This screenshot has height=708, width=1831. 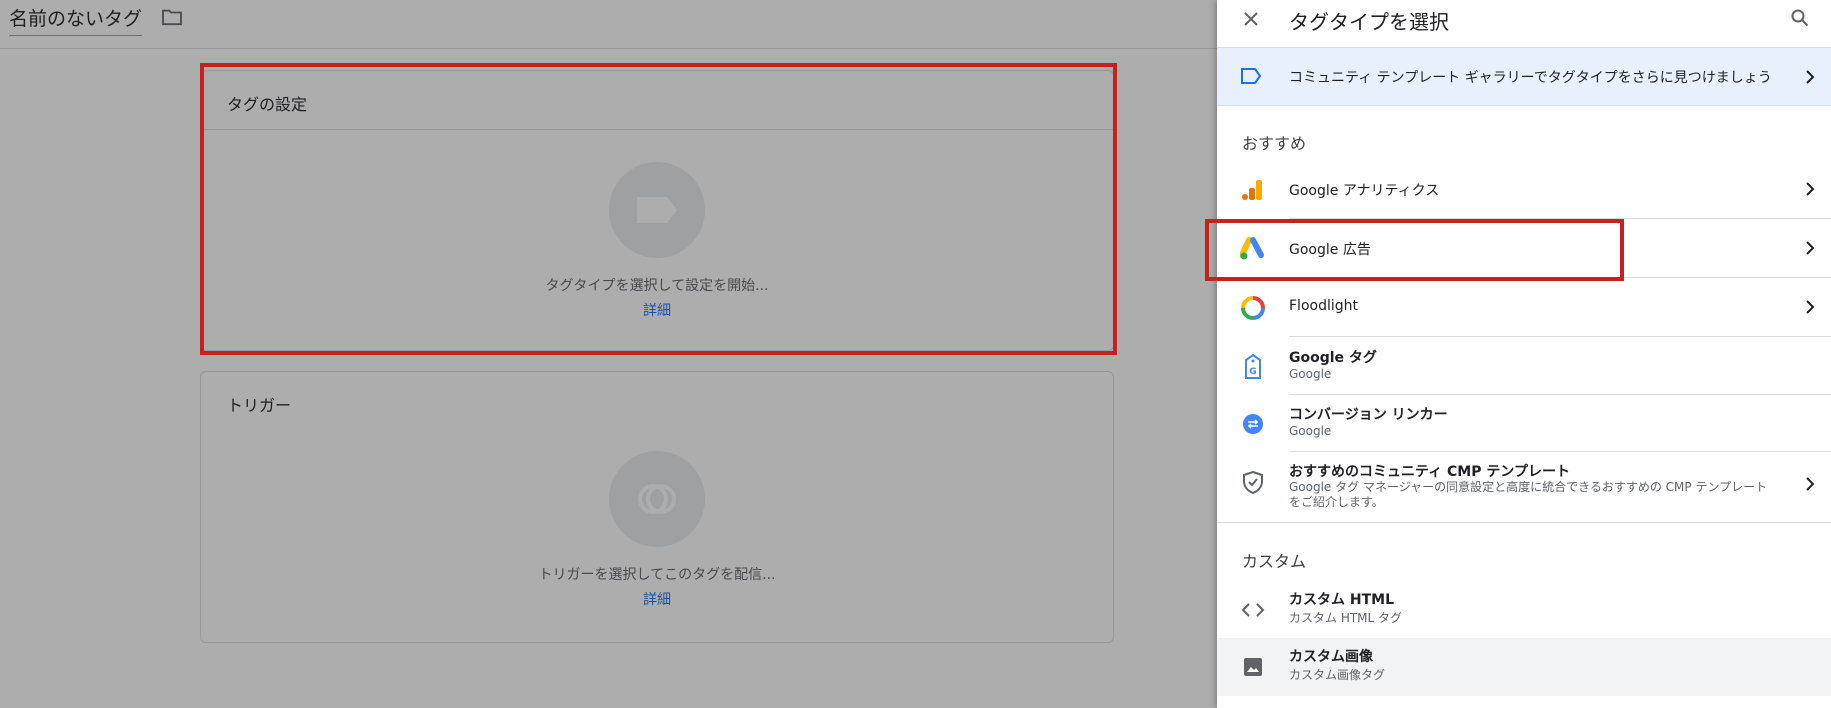 What do you see at coordinates (1524, 24) in the screenshot?
I see `panel-header: タグタイプを選択` at bounding box center [1524, 24].